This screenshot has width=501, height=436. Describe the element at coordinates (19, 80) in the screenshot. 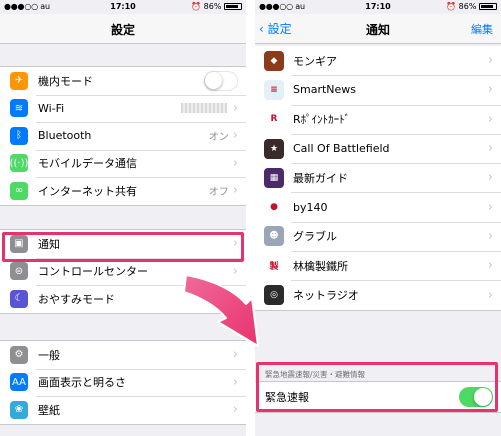

I see `airplane-icon: ✈` at that location.